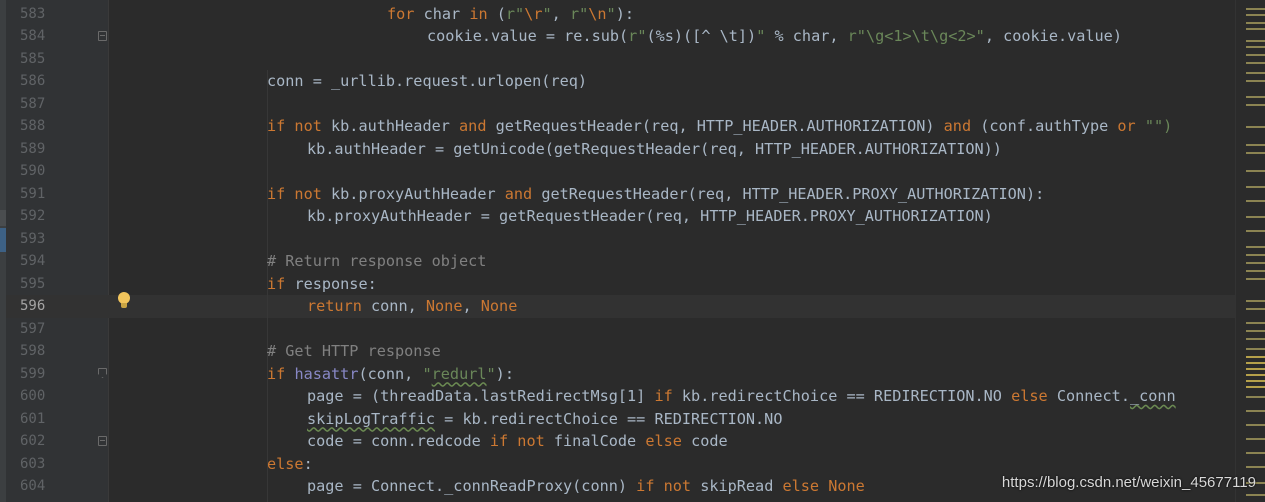 Image resolution: width=1265 pixels, height=502 pixels. What do you see at coordinates (322, 284) in the screenshot?
I see `code-line-595: if response:` at bounding box center [322, 284].